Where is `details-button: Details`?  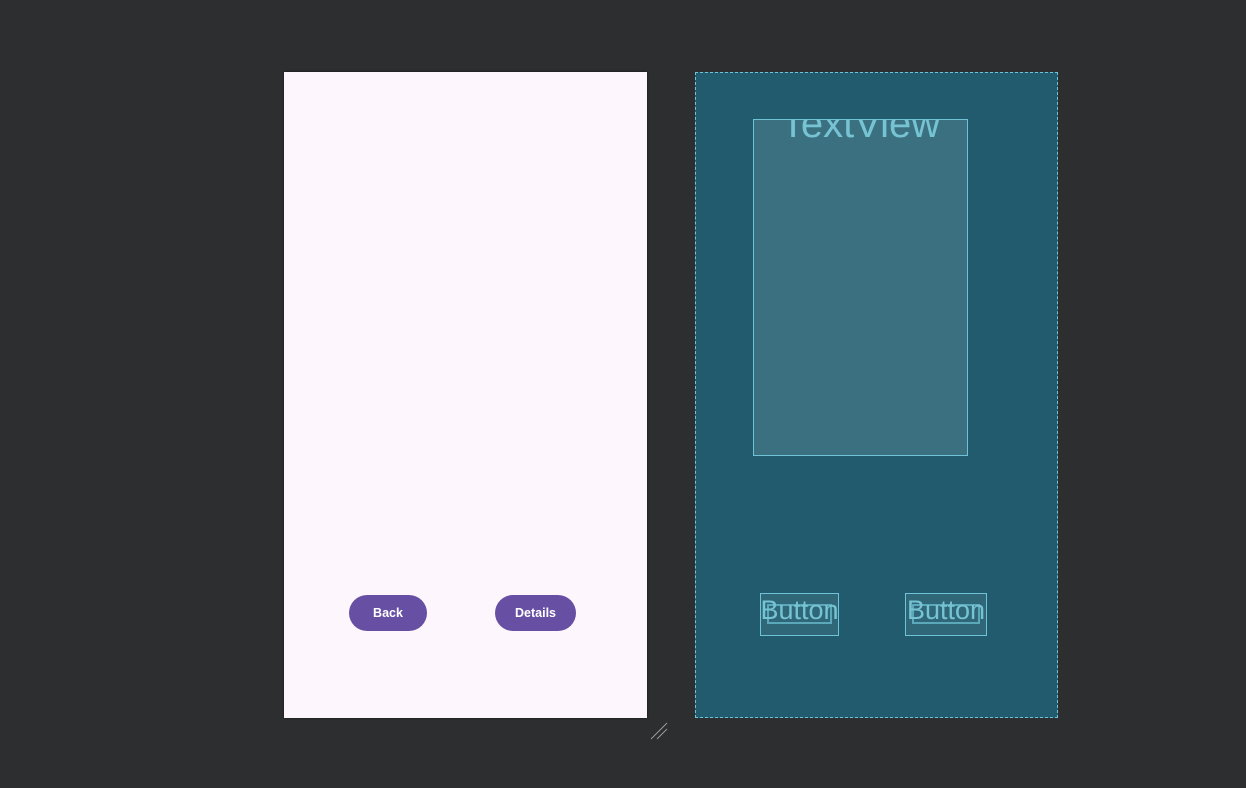 details-button: Details is located at coordinates (535, 613).